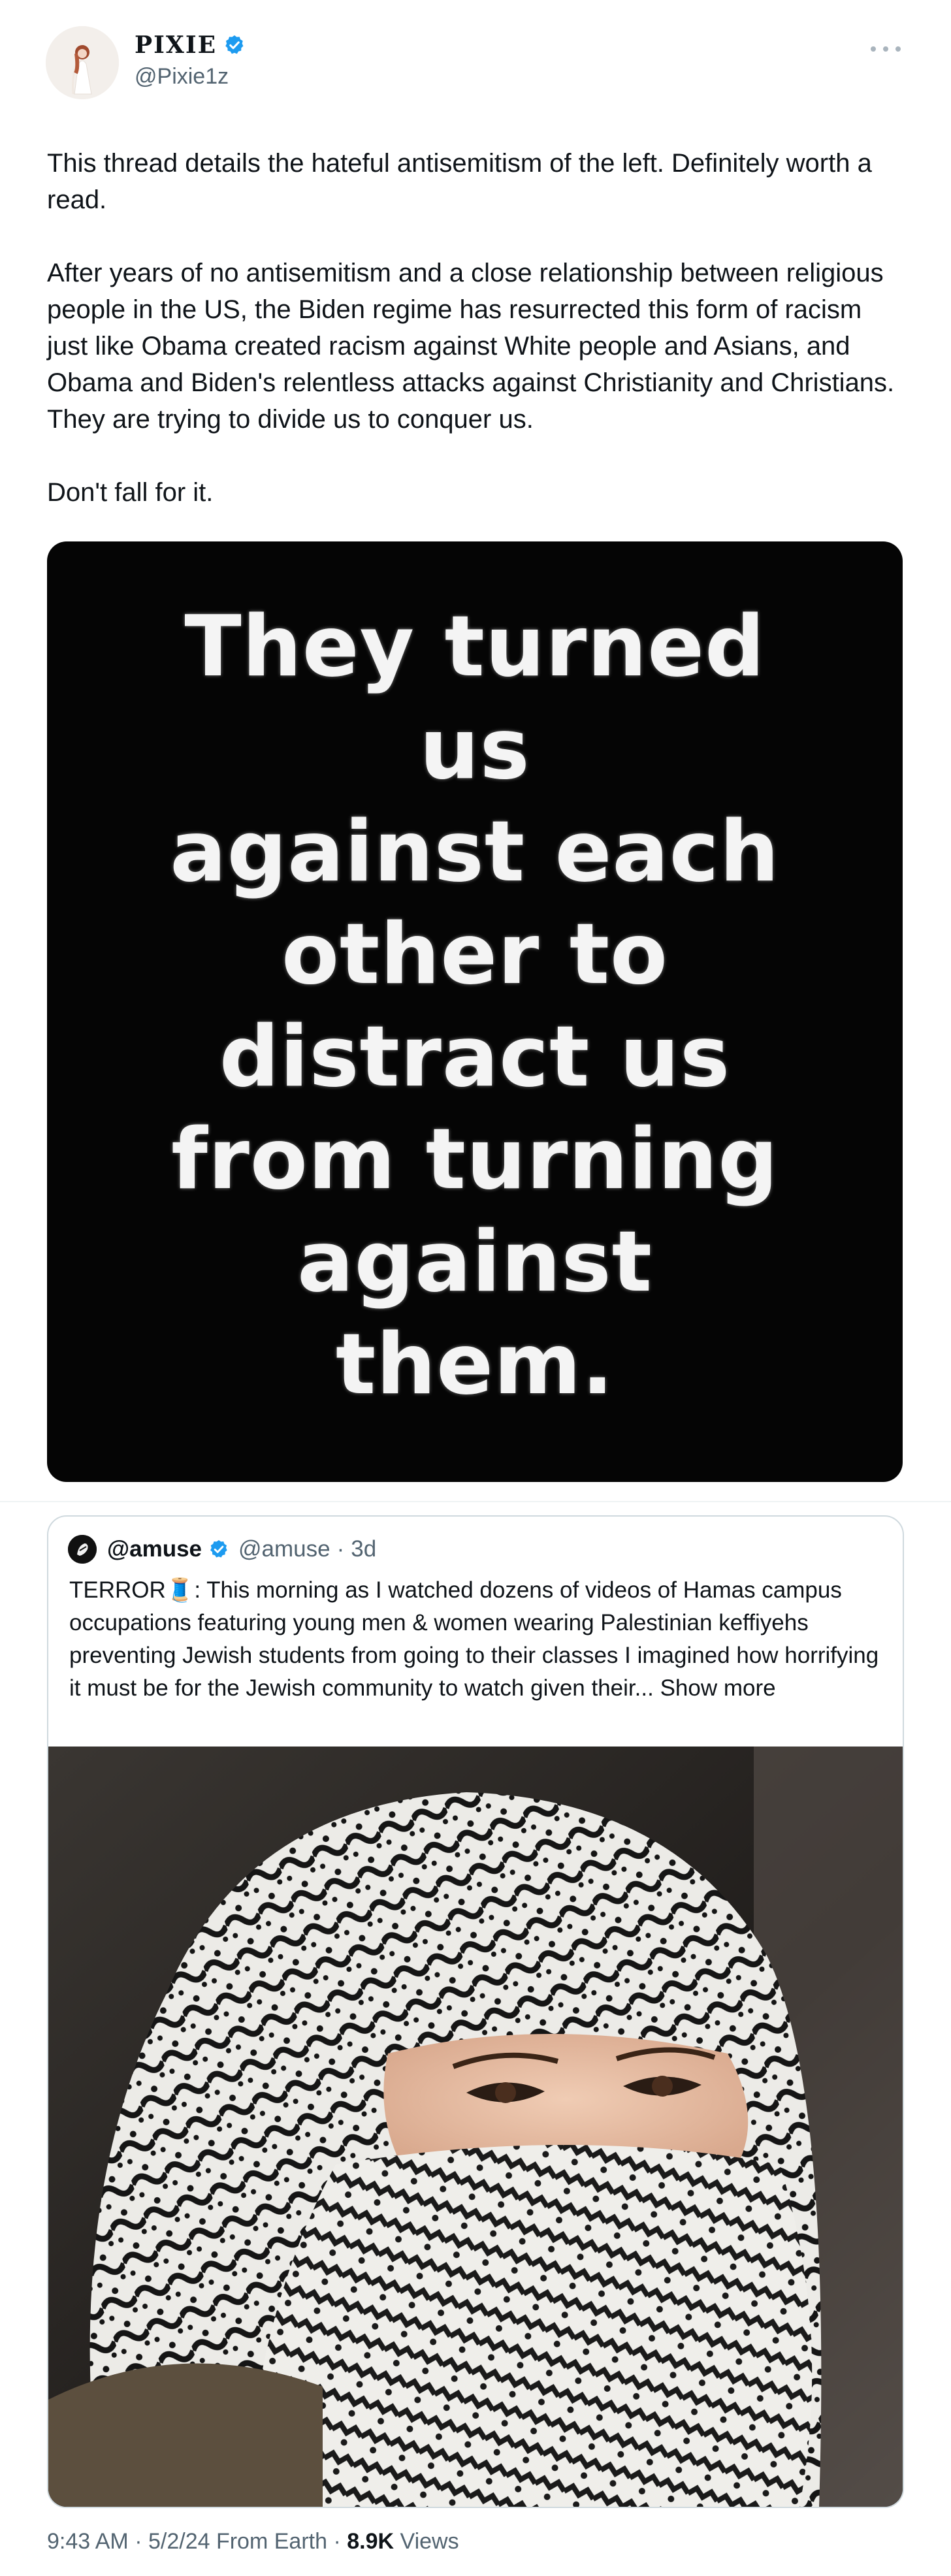 Image resolution: width=951 pixels, height=2576 pixels. I want to click on tweet-meta: 9:43 AM · 5/2/24 From Earth · 8.9K Views, so click(253, 2541).